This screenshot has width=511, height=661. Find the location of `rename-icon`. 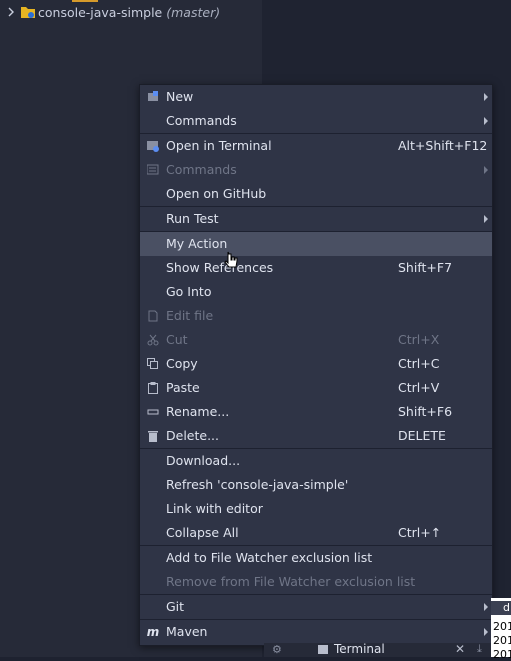

rename-icon is located at coordinates (153, 412).